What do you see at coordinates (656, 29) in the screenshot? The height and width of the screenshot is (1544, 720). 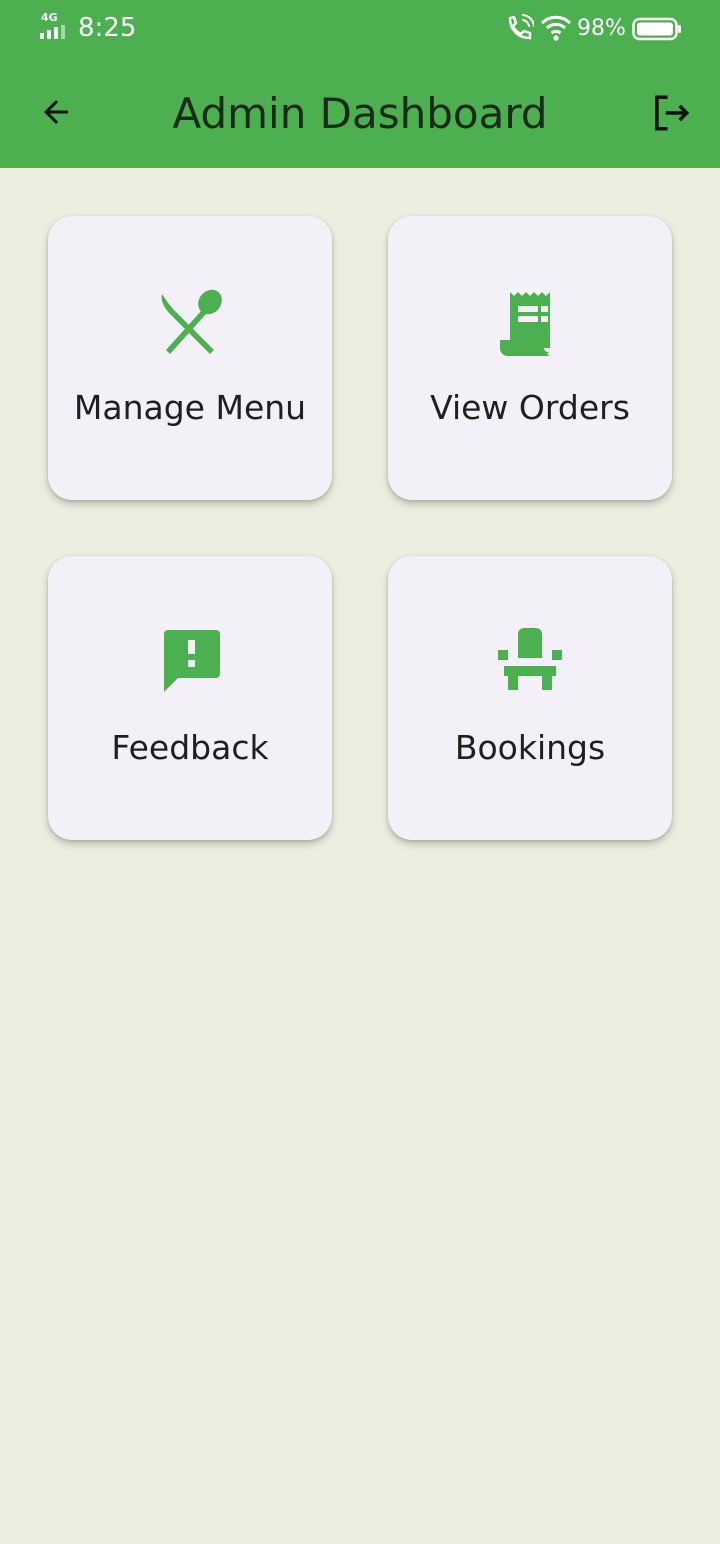 I see `battery-icon` at bounding box center [656, 29].